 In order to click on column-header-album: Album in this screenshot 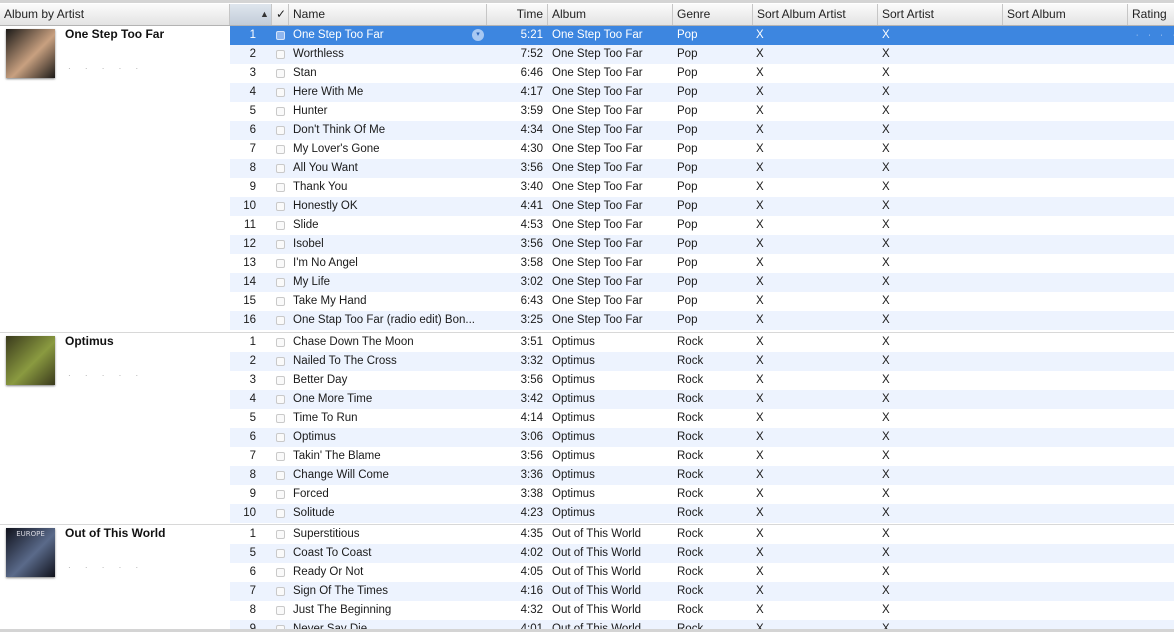, I will do `click(610, 14)`.